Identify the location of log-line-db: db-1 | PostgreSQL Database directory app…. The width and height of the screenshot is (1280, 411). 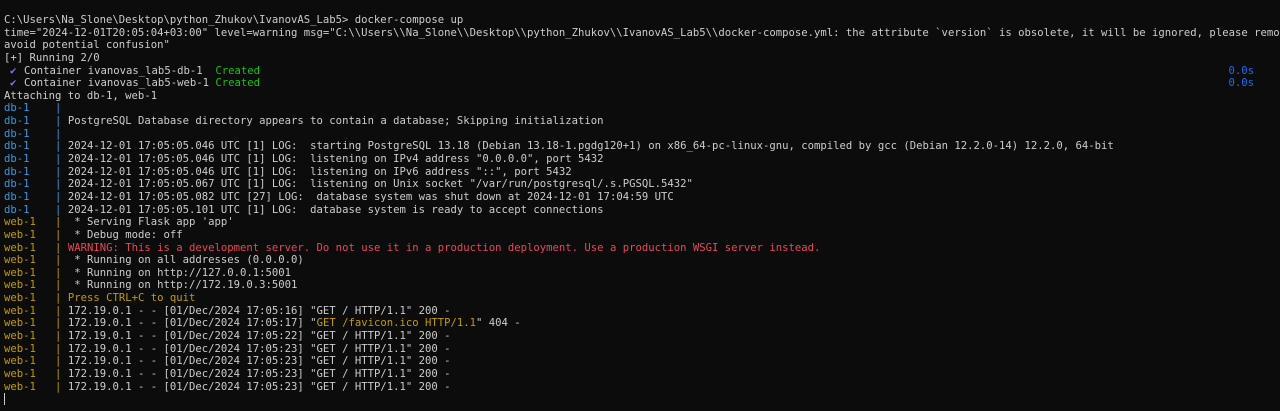
(642, 121).